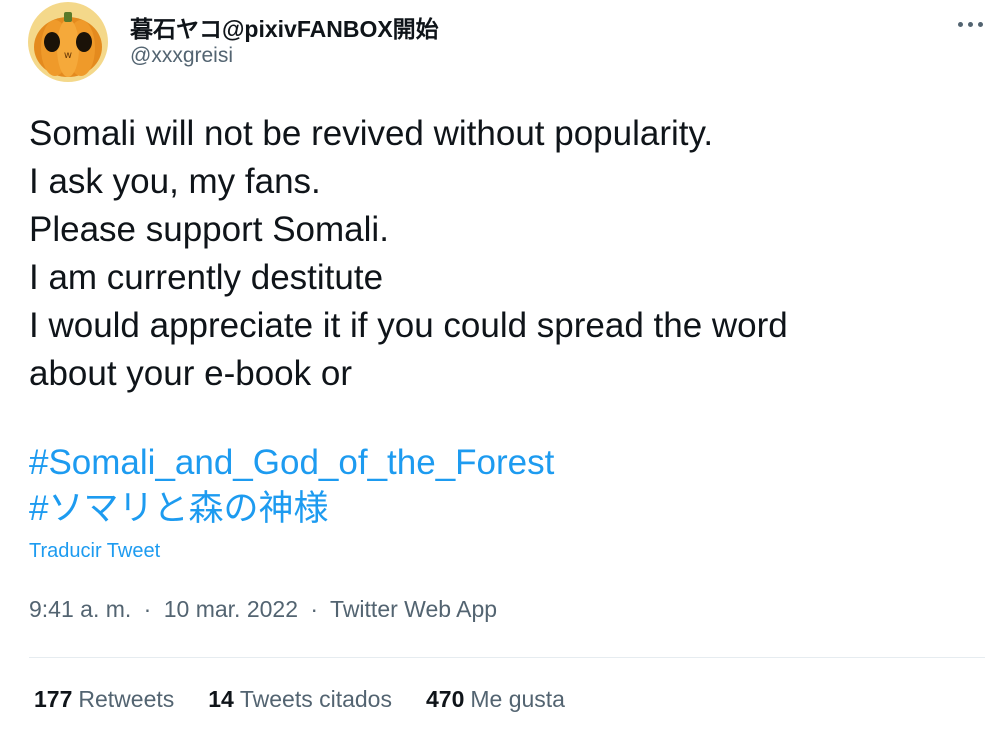 The height and width of the screenshot is (734, 1000). Describe the element at coordinates (221, 699) in the screenshot. I see `quote-tweets-count: 14` at that location.